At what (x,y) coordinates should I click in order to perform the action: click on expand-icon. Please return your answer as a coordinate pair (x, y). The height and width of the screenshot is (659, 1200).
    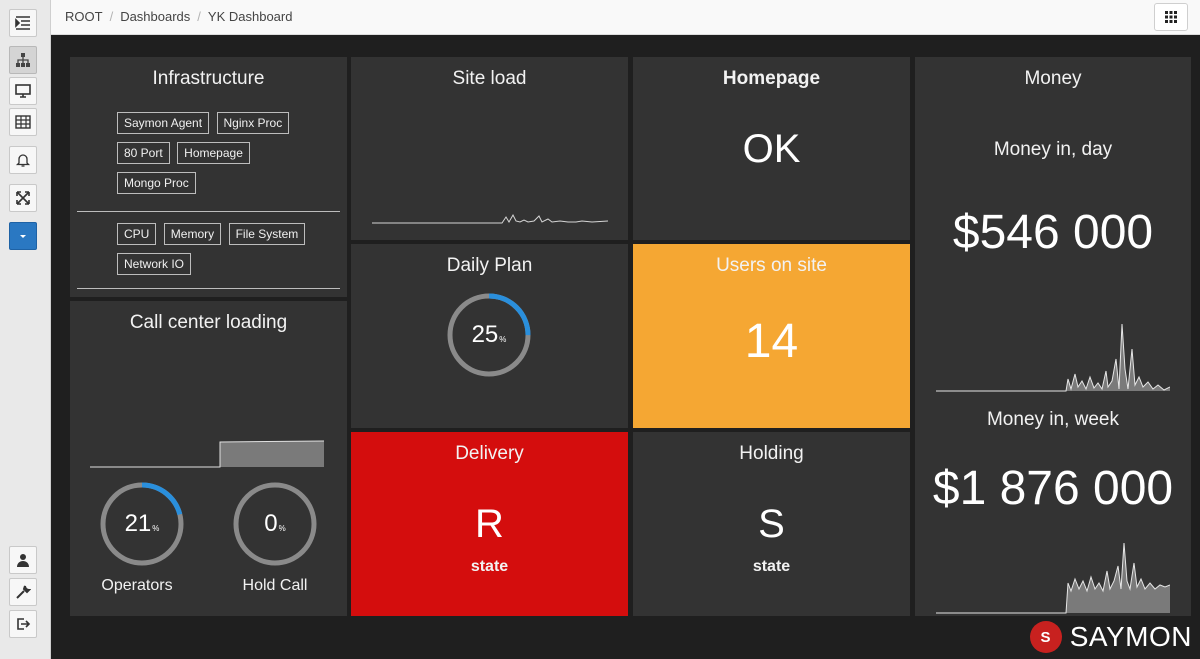
    Looking at the image, I should click on (23, 198).